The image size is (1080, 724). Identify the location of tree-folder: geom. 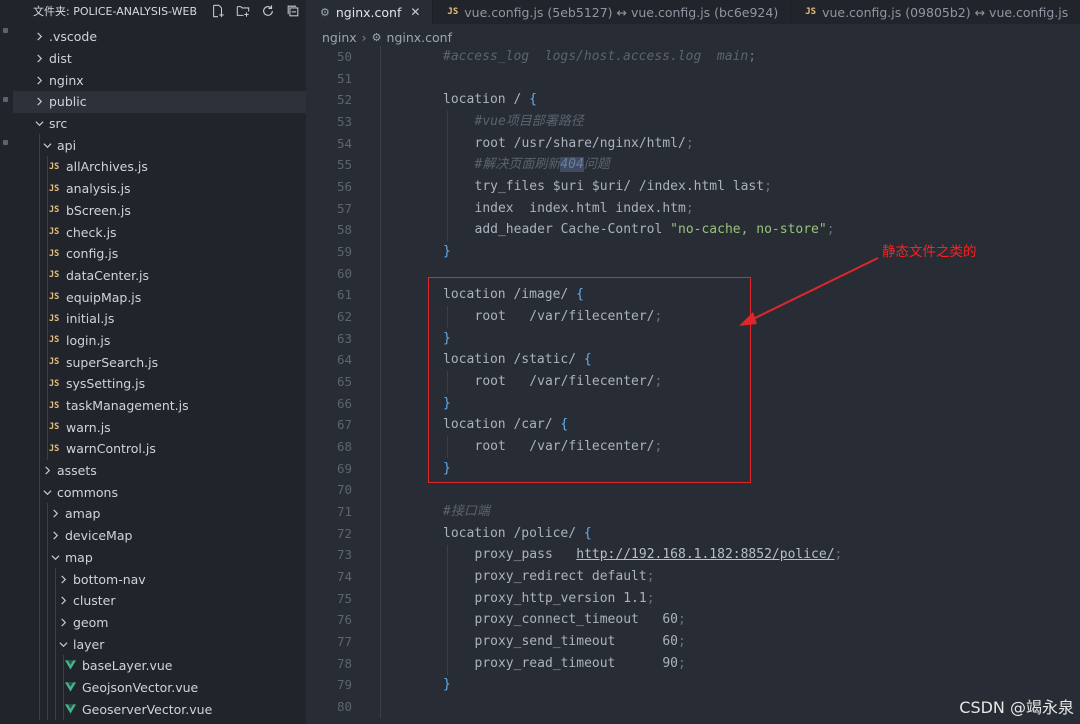
(159, 622).